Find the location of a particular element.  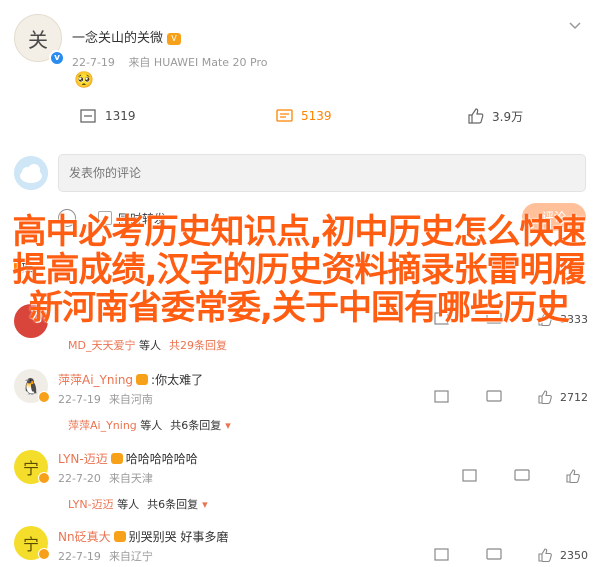

comment-author: LYN-迈迈 is located at coordinates (83, 459).